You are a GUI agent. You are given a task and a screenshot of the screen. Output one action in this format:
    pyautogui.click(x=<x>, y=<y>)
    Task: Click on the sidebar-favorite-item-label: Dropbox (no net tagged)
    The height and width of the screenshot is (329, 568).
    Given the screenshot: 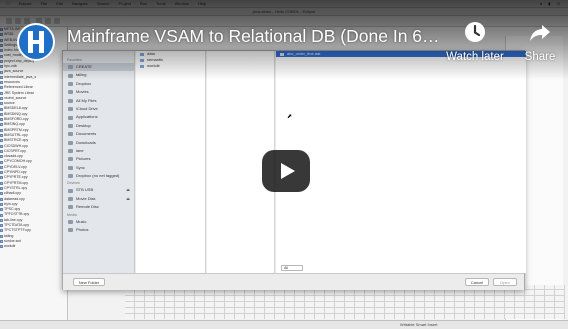 What is the action you would take?
    pyautogui.click(x=98, y=176)
    